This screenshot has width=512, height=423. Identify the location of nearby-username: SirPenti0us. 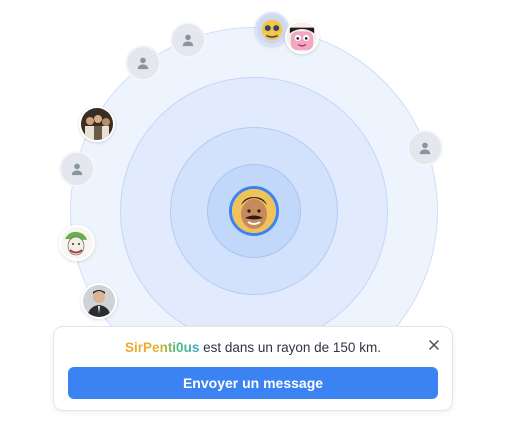
(162, 347).